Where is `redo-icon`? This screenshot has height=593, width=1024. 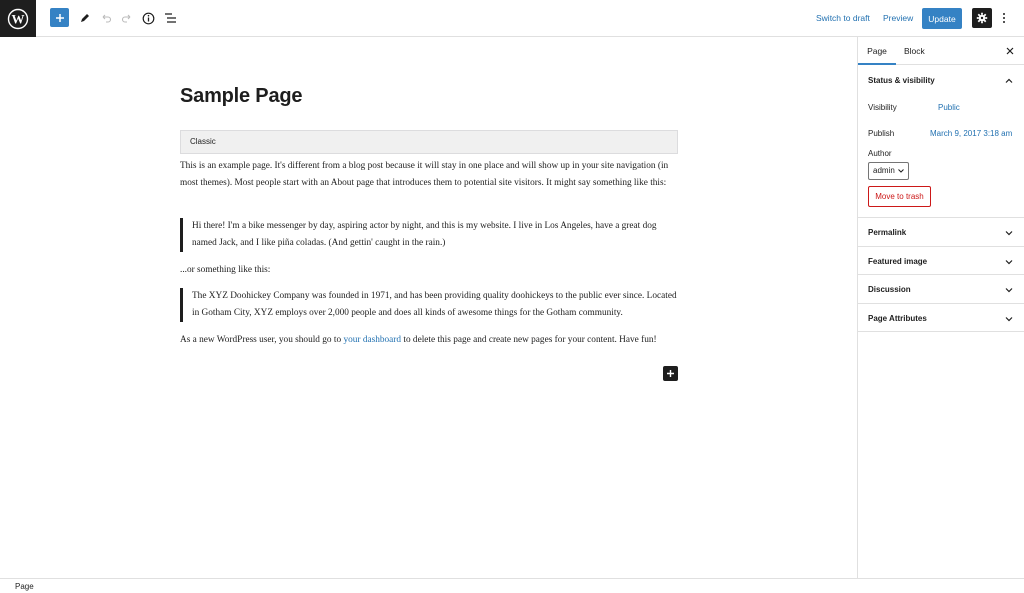 redo-icon is located at coordinates (126, 18).